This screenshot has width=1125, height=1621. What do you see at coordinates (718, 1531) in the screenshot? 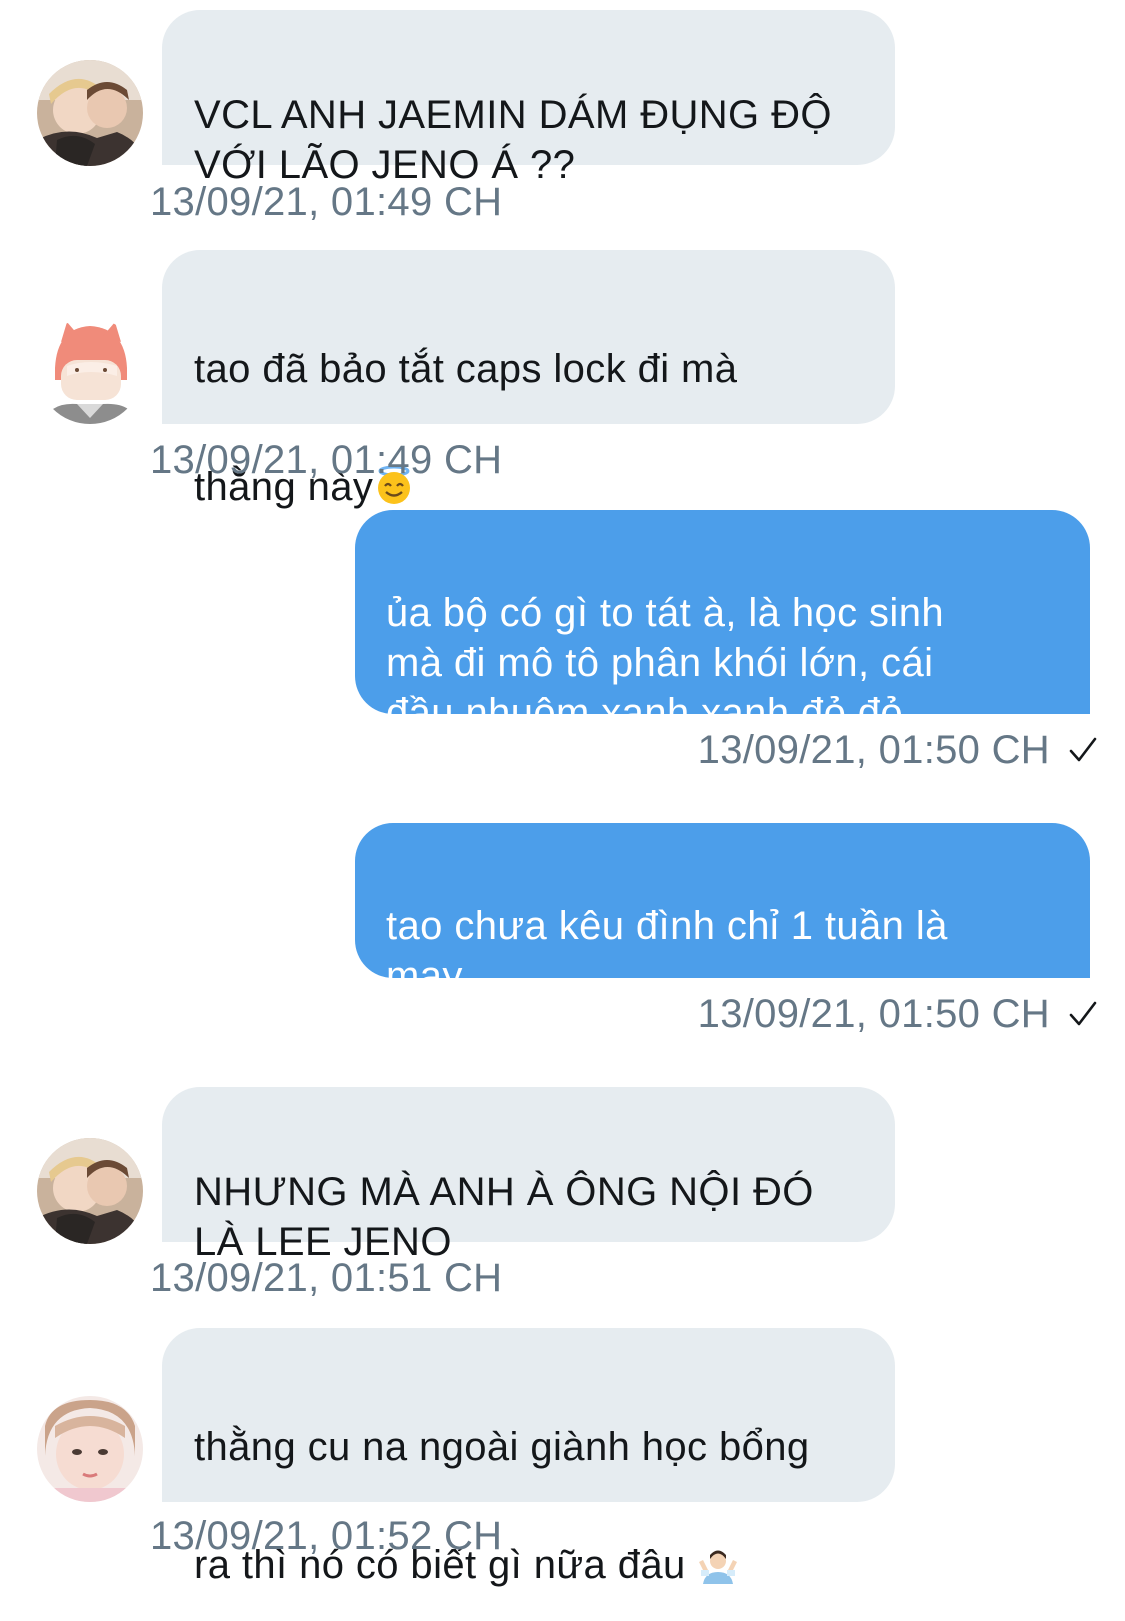
I see `person-shrugging-icon` at bounding box center [718, 1531].